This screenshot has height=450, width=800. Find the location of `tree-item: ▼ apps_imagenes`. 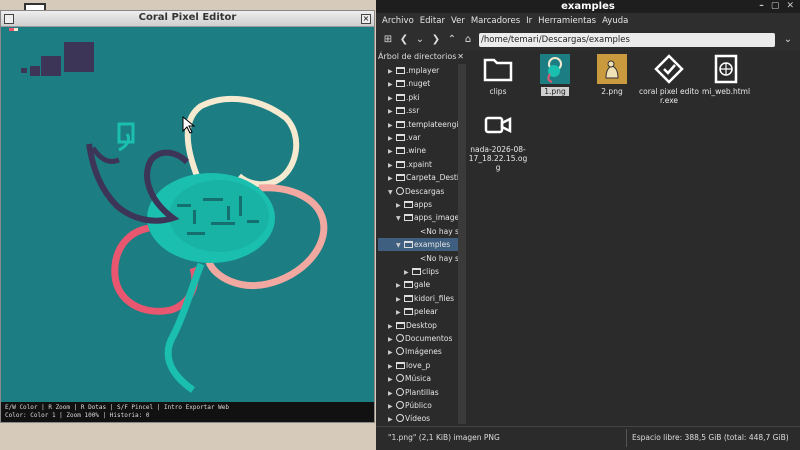

tree-item: ▼ apps_imagenes is located at coordinates (418, 217).